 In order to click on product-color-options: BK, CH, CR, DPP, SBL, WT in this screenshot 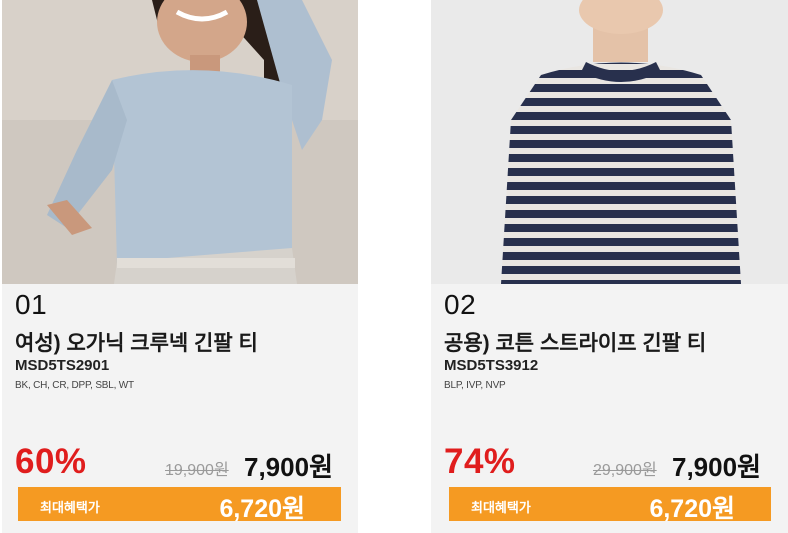, I will do `click(74, 385)`.